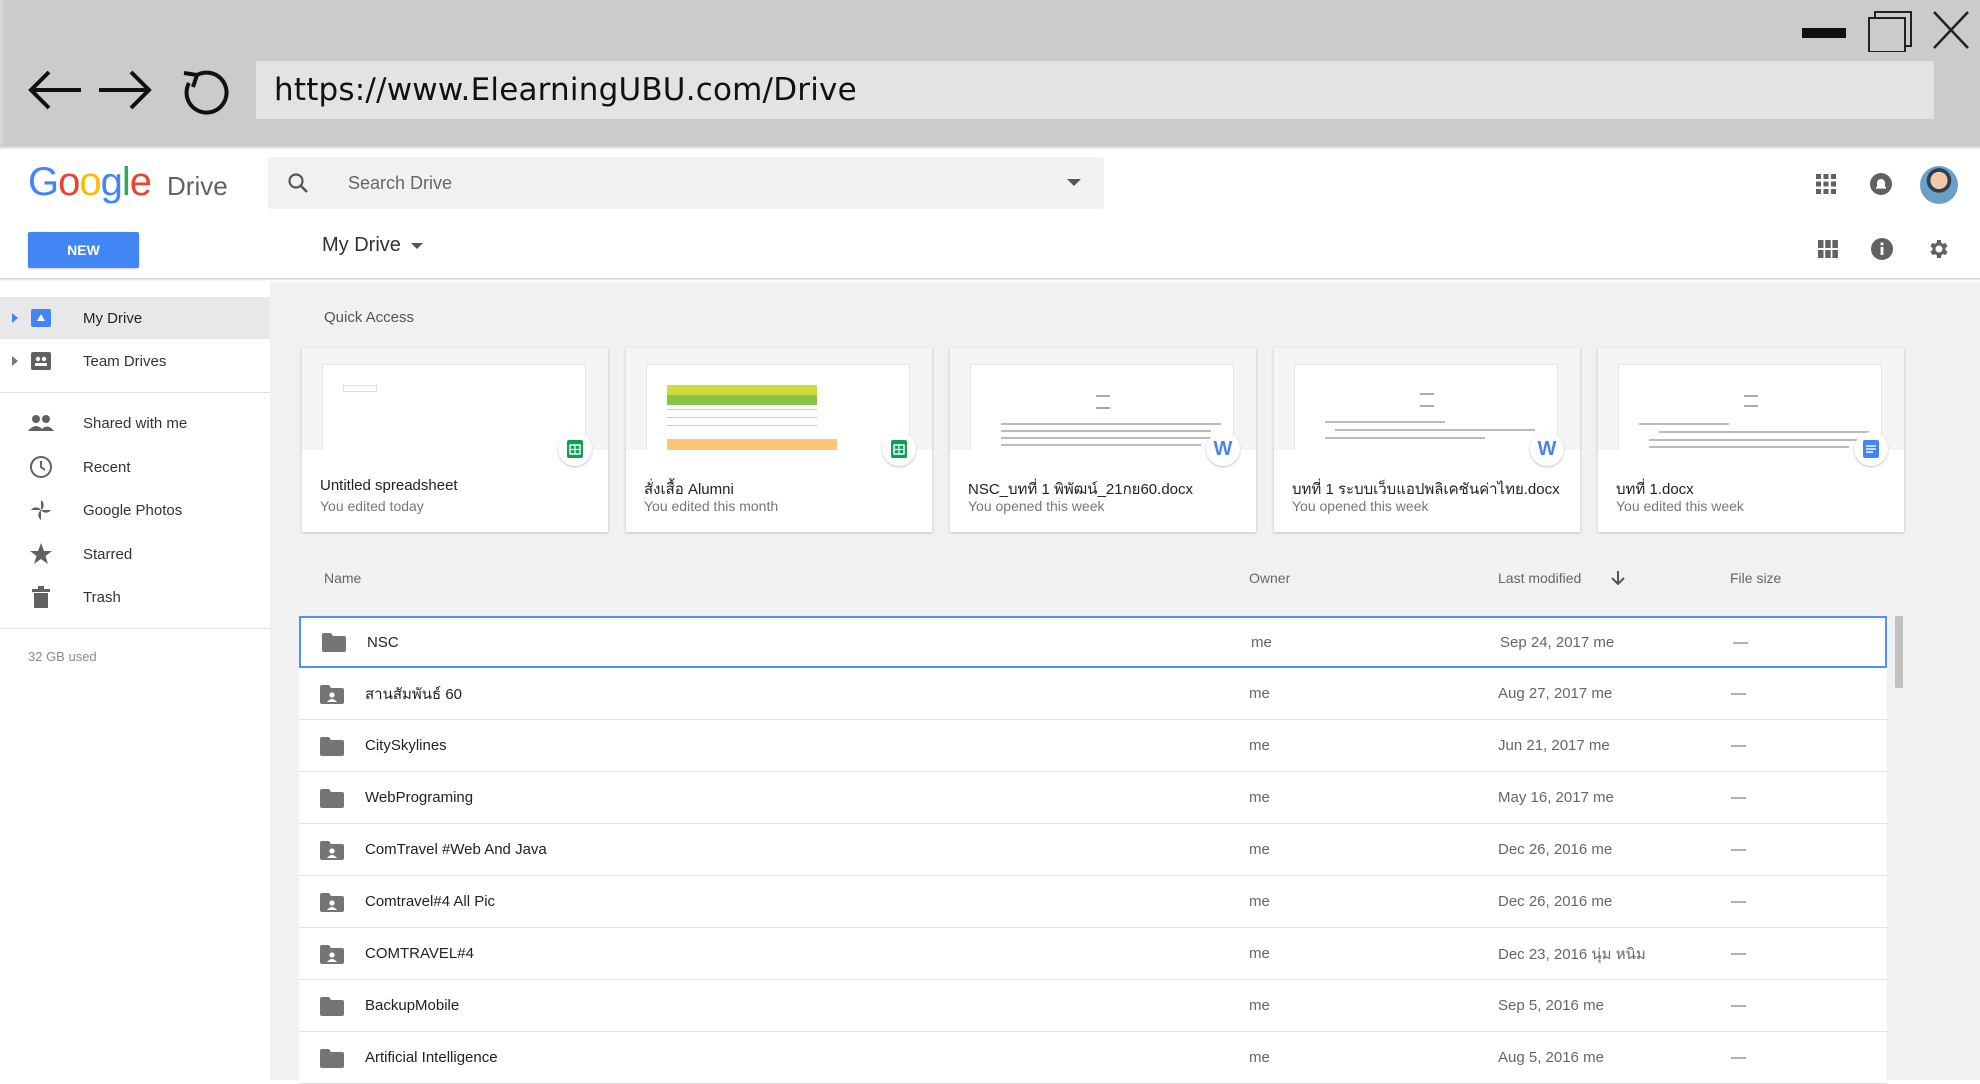 The width and height of the screenshot is (1980, 1084). What do you see at coordinates (125, 361) in the screenshot?
I see `sidebar-item-label: Team Drives` at bounding box center [125, 361].